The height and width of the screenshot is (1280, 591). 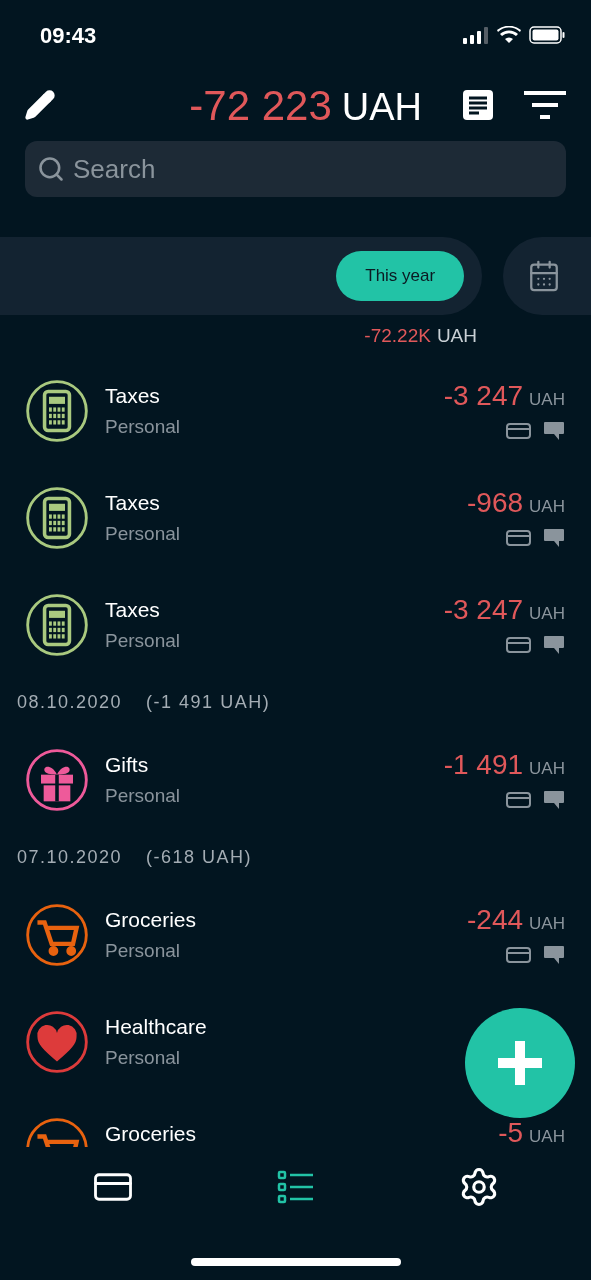 I want to click on filter-button, so click(x=545, y=105).